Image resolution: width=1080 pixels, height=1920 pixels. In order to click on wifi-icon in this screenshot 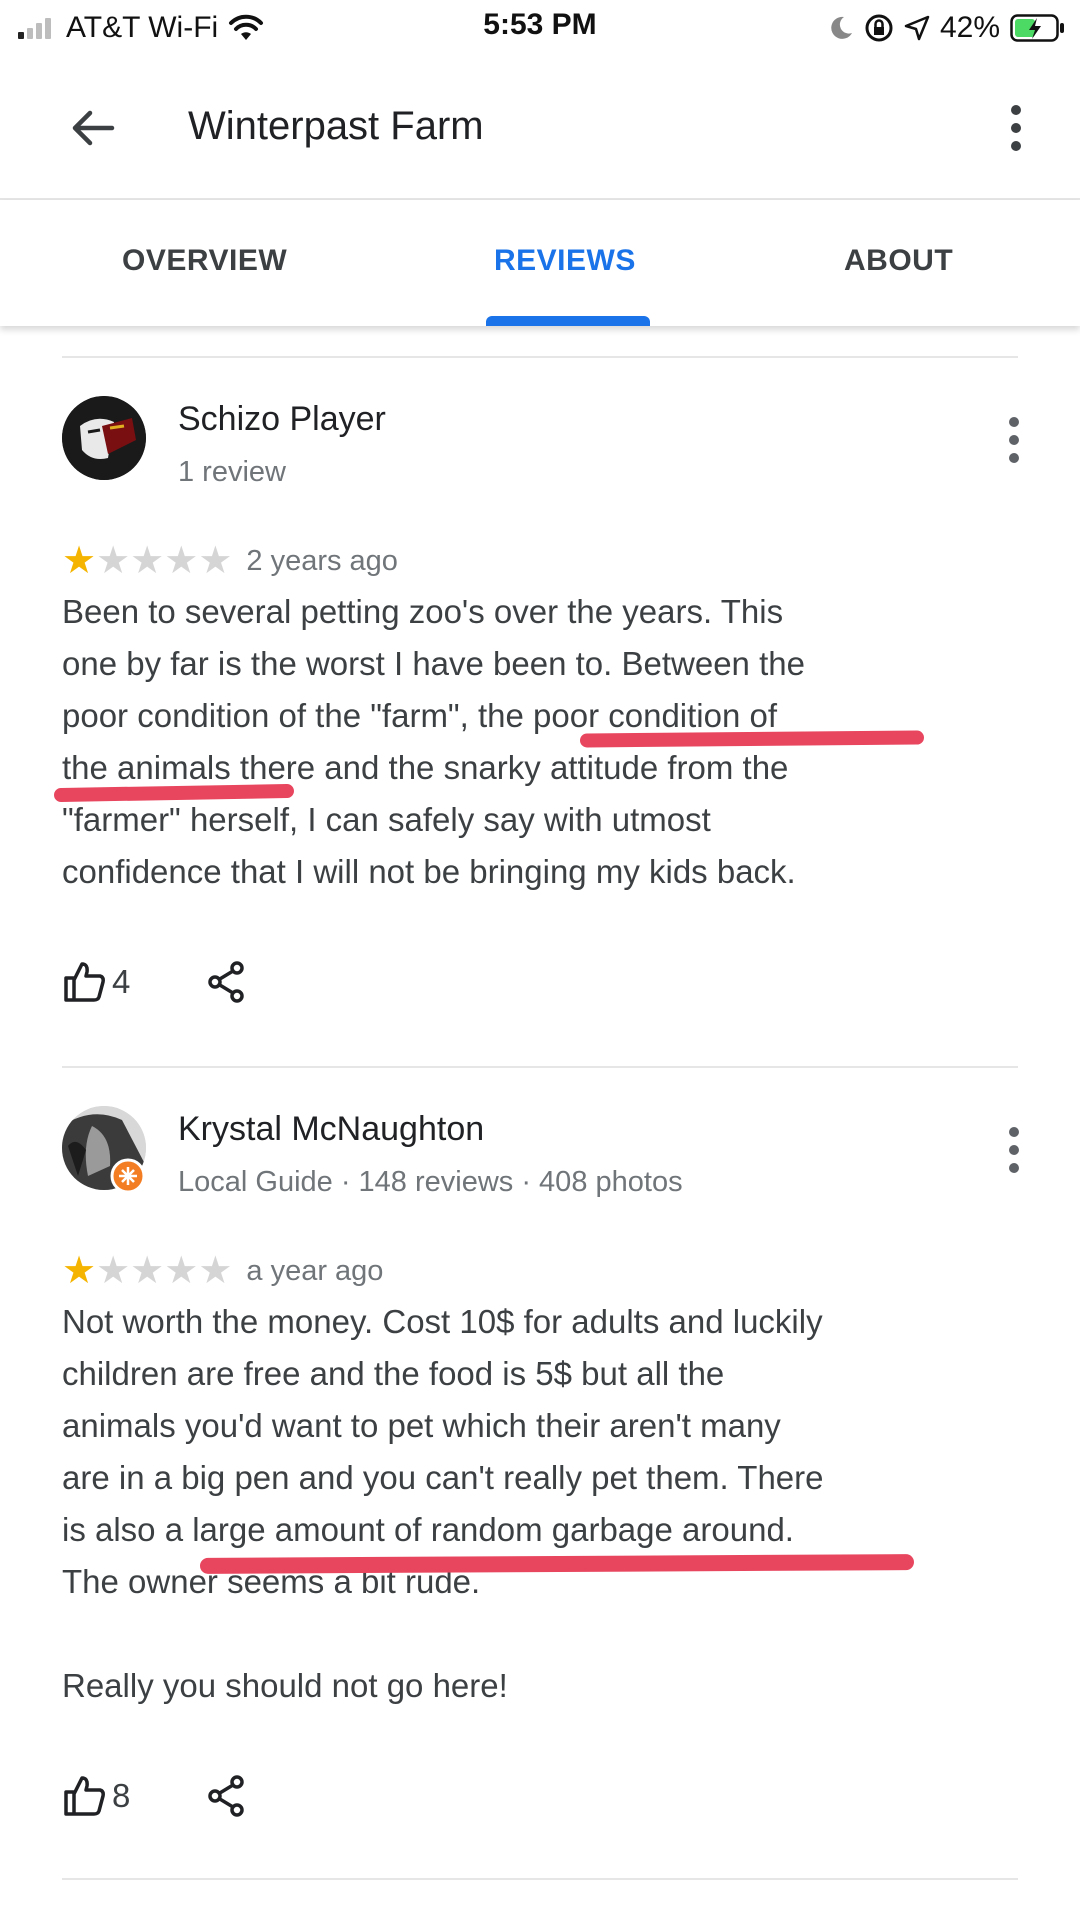, I will do `click(246, 27)`.